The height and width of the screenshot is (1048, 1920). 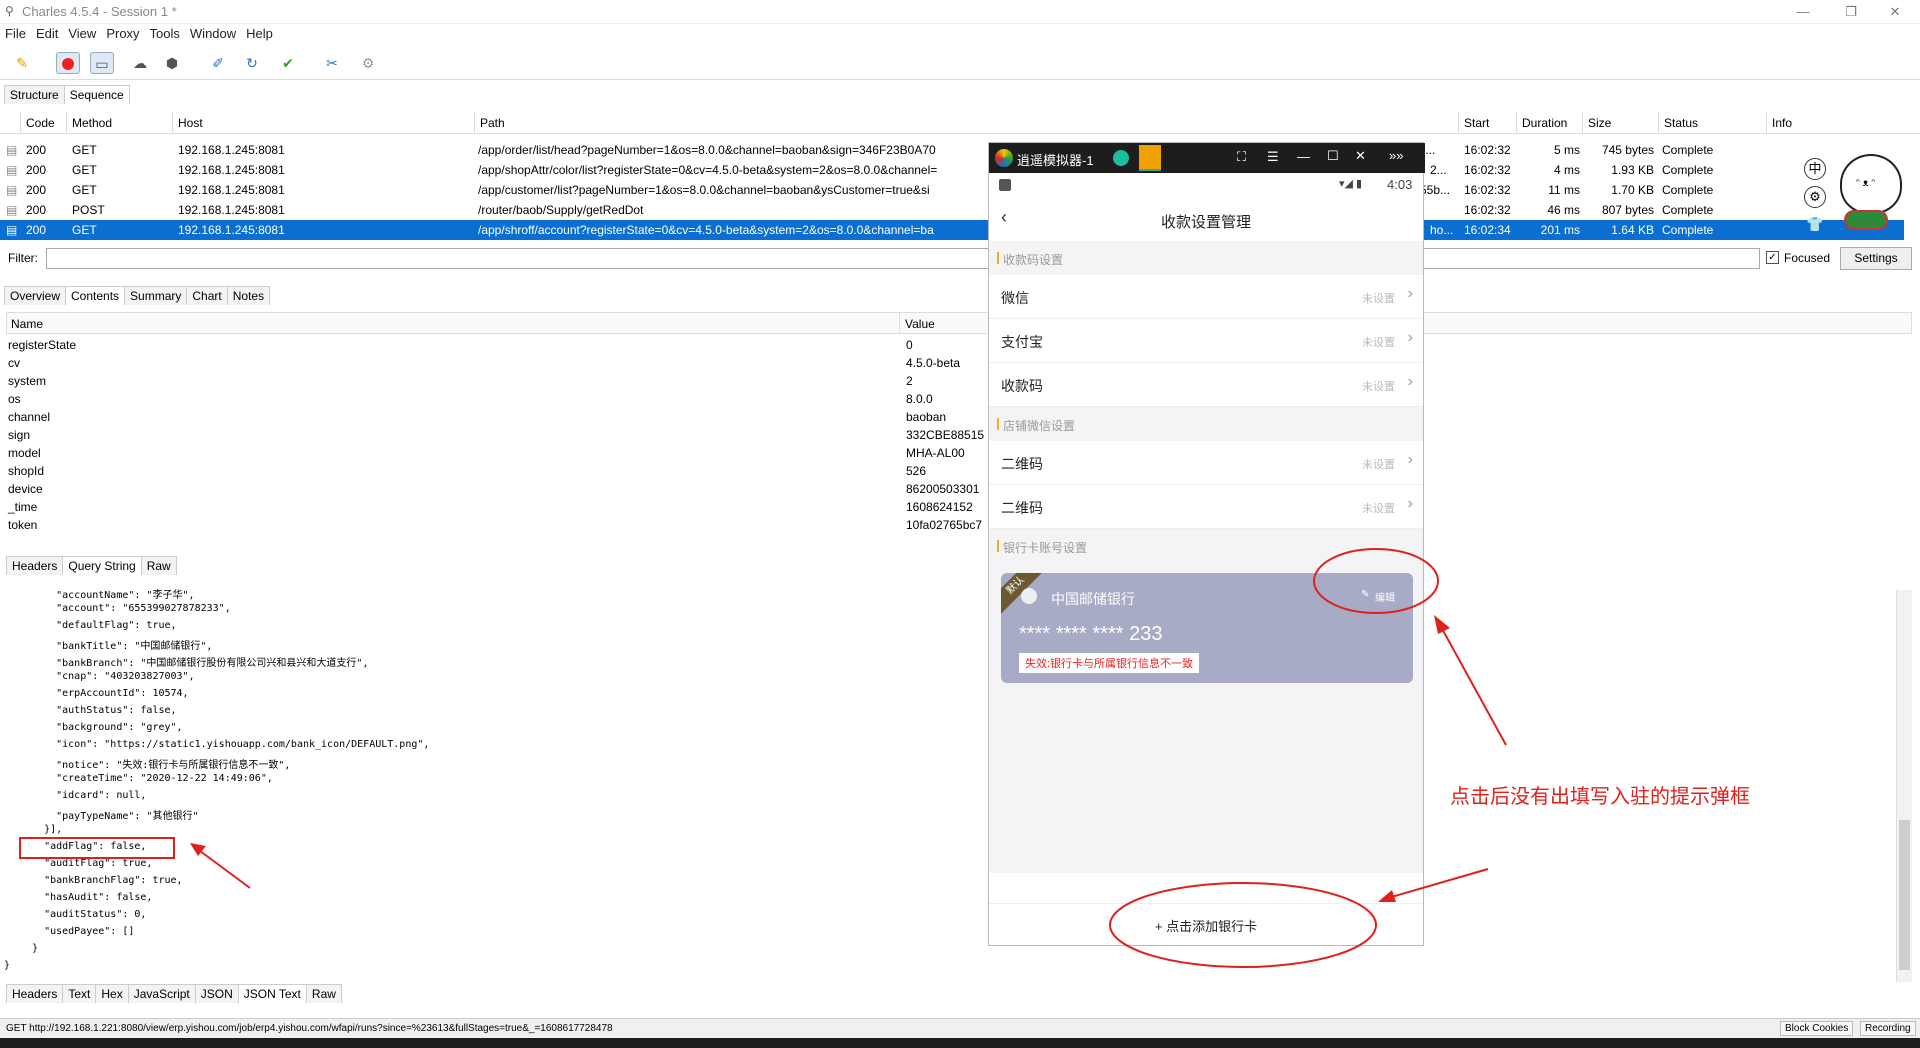 I want to click on arrow-to-edit, so click(x=1473, y=685).